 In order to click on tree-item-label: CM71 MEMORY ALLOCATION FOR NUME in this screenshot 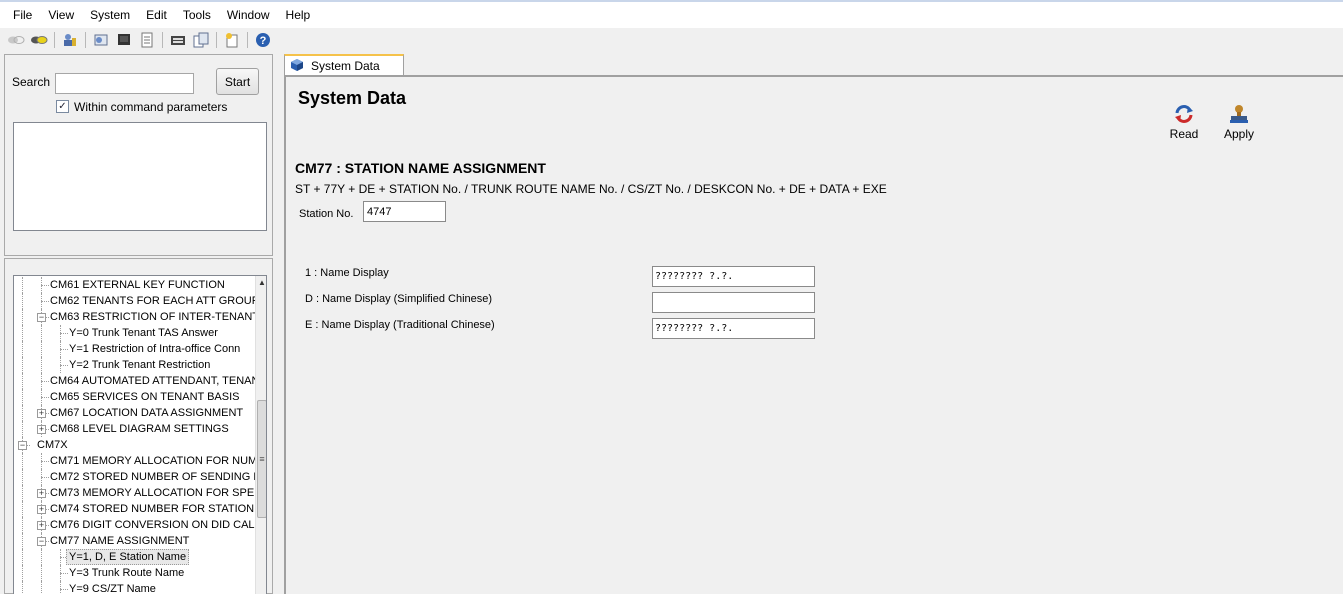, I will do `click(157, 461)`.